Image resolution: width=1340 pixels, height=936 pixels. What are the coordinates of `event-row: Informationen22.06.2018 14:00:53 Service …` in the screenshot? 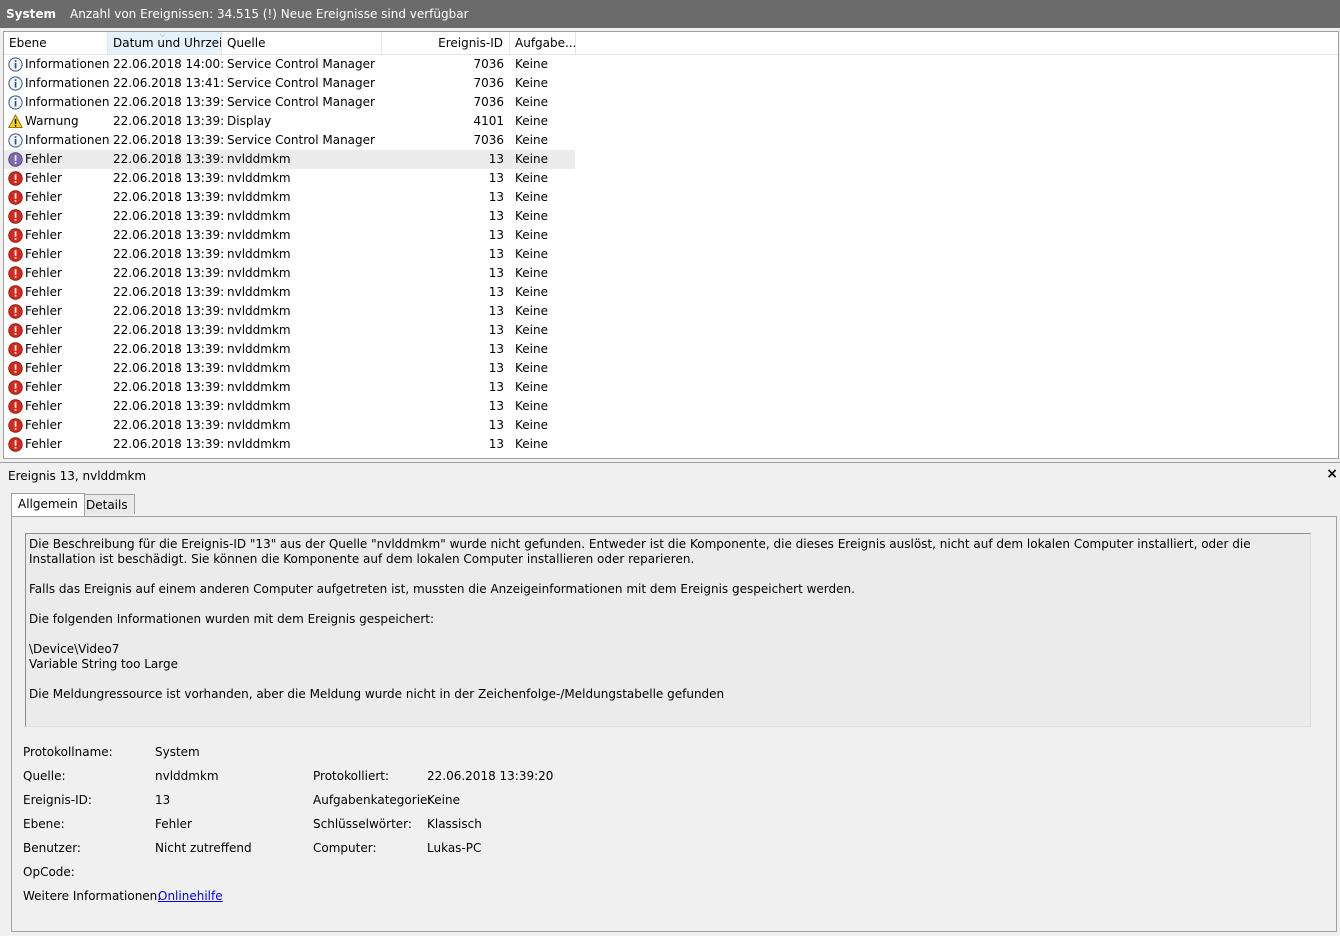 It's located at (671, 64).